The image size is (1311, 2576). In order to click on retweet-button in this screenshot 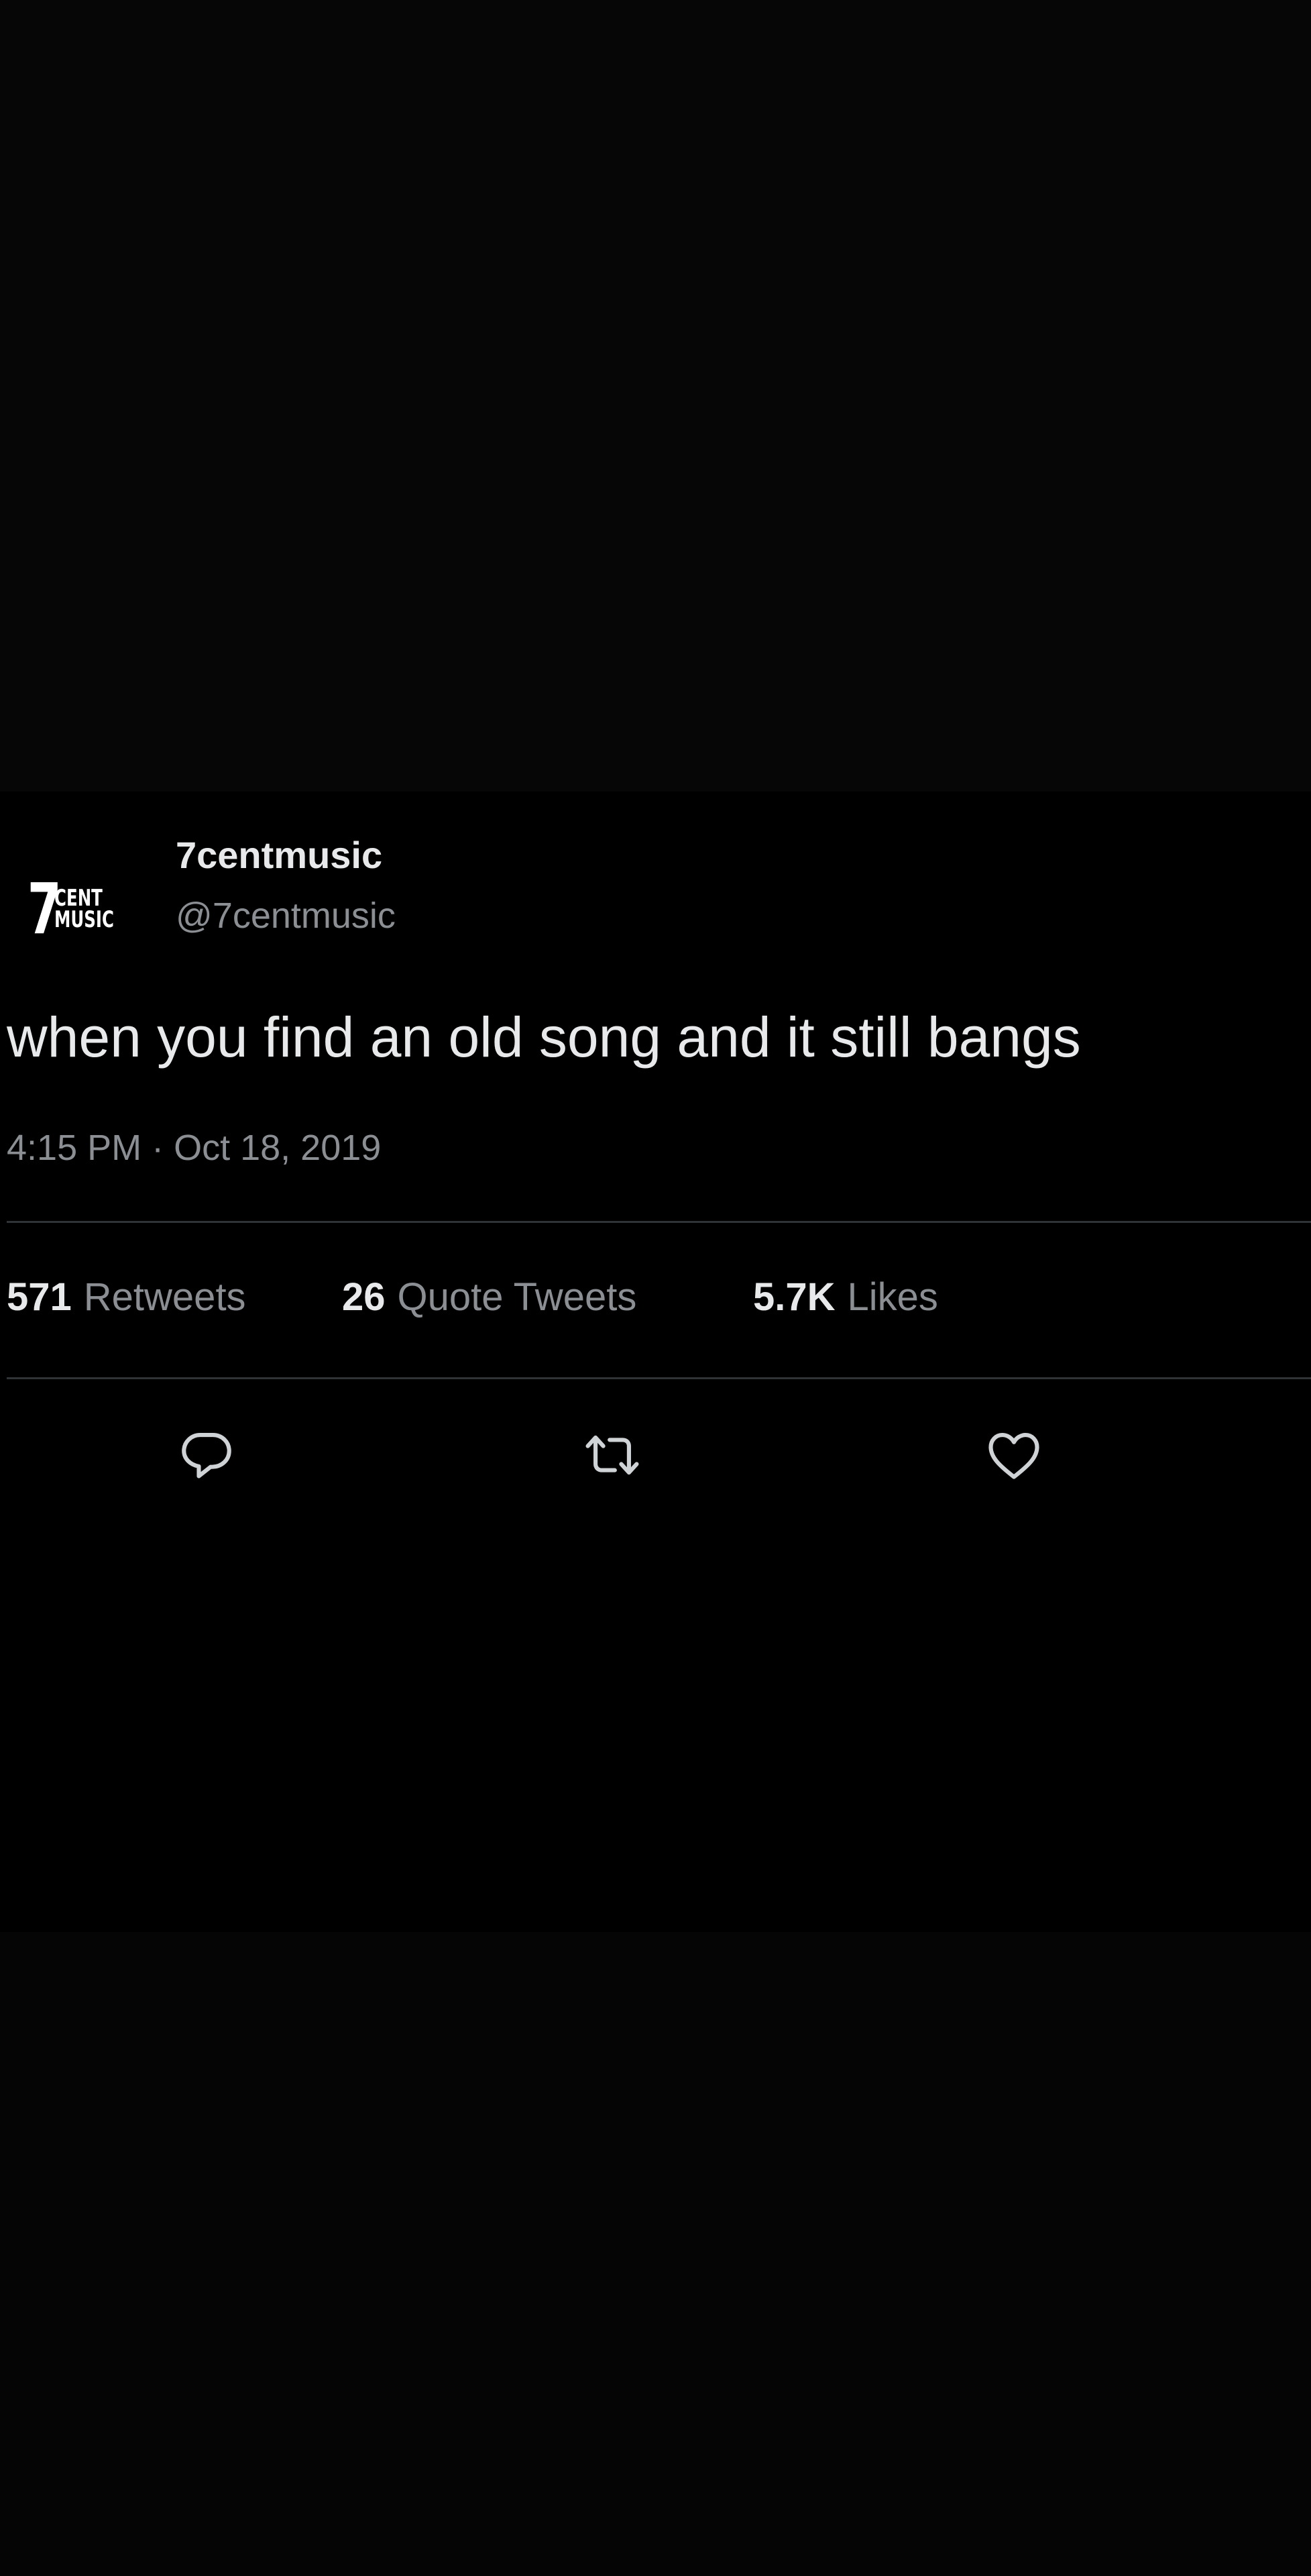, I will do `click(612, 1455)`.